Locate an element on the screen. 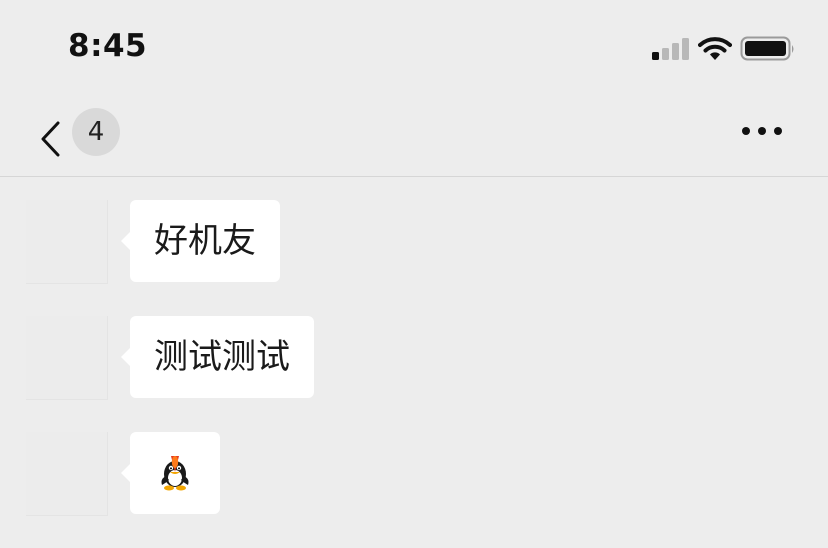  nav-bar: 4 is located at coordinates (414, 137).